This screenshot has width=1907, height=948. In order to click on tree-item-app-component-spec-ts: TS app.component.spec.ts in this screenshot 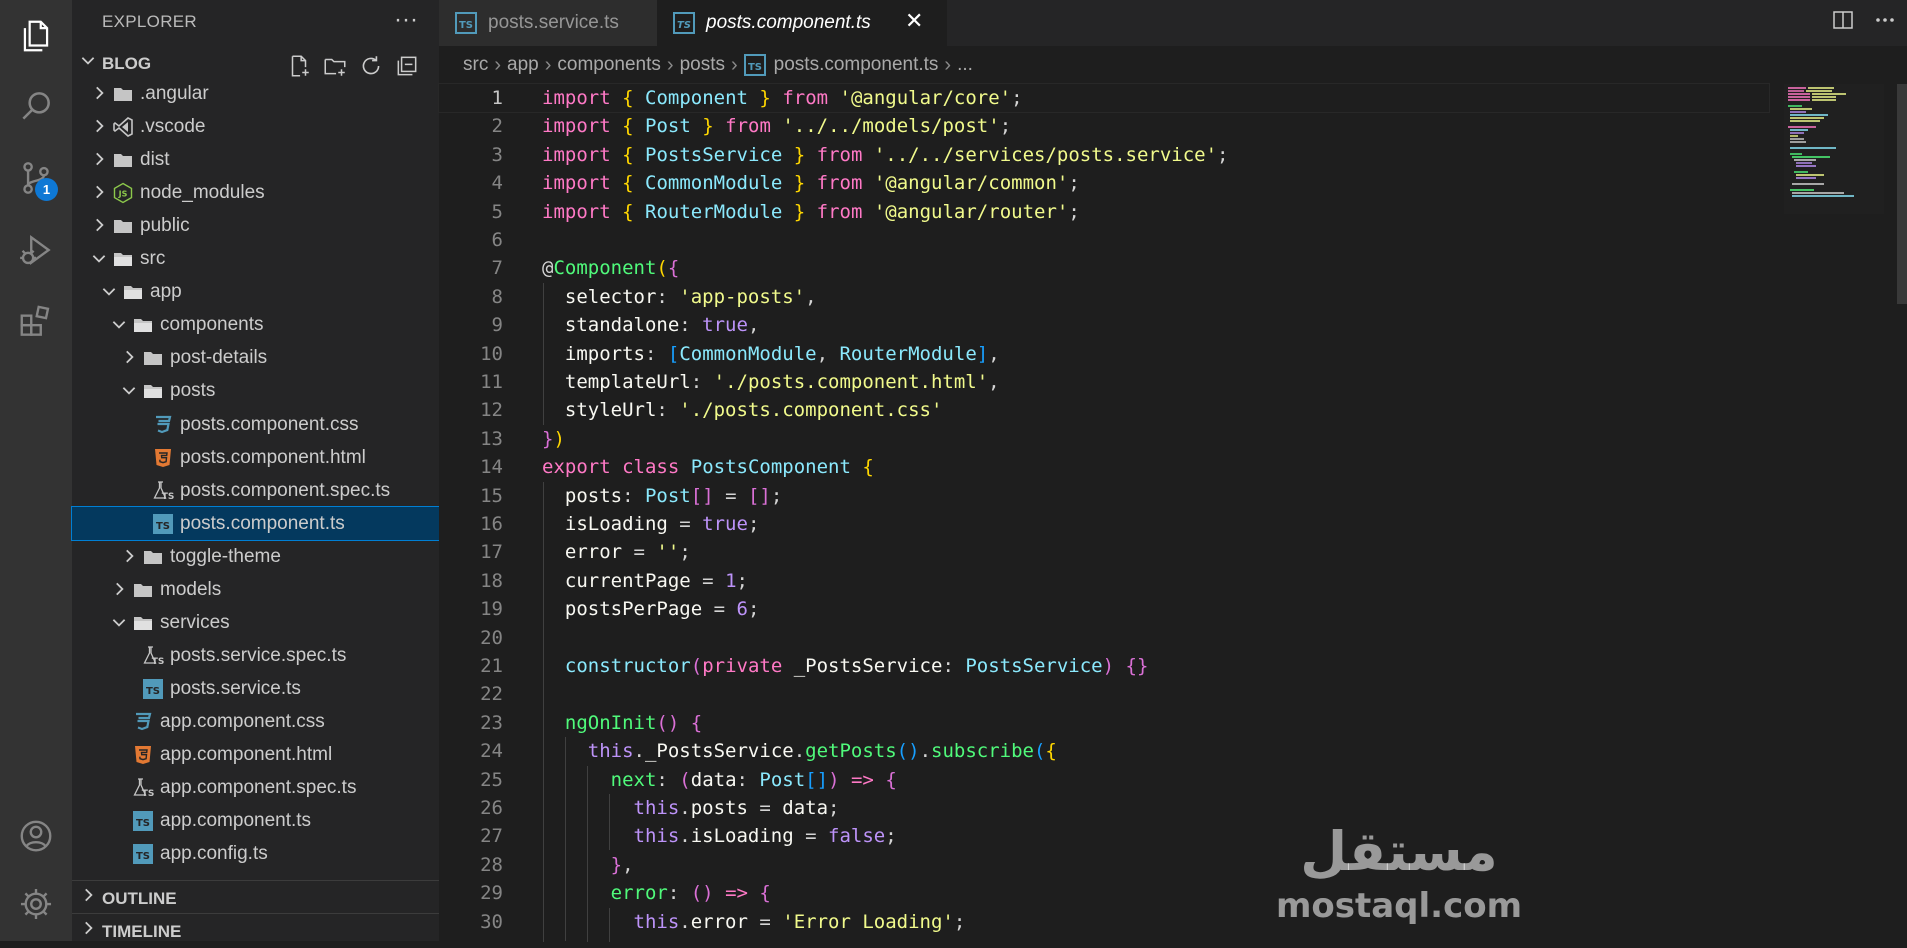, I will do `click(255, 787)`.